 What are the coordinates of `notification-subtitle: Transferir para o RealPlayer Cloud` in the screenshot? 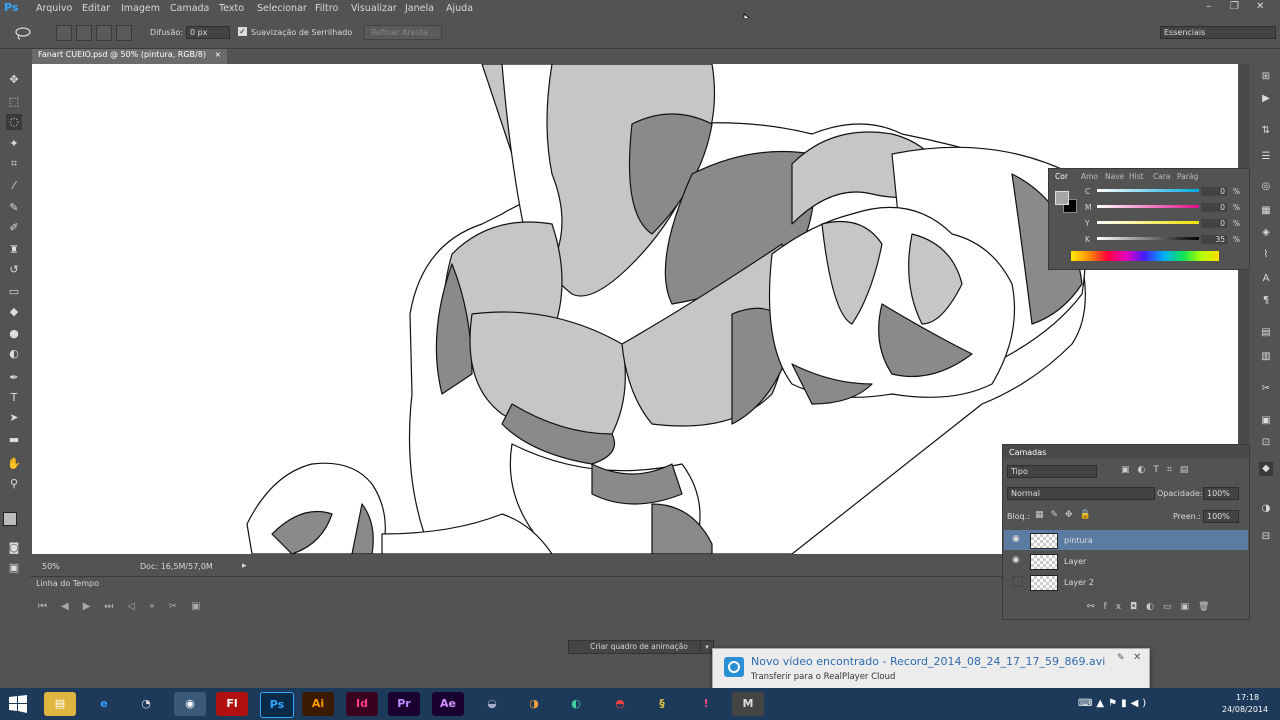 It's located at (823, 677).